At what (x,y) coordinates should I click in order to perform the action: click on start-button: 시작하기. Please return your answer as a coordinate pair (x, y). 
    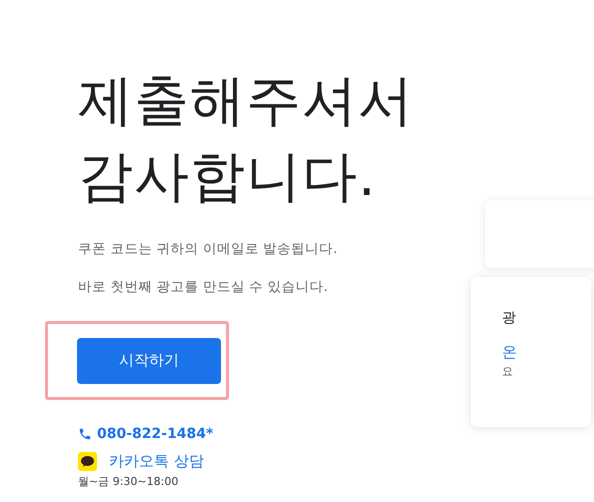
    Looking at the image, I should click on (149, 361).